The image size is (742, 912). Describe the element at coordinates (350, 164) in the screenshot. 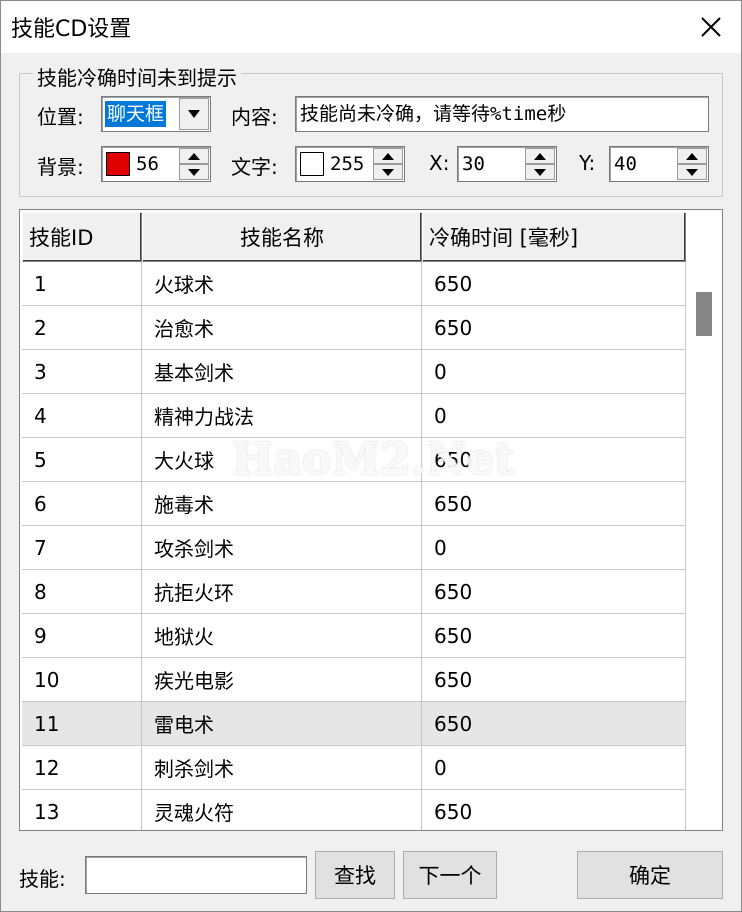

I see `text-color-stepper: 255` at that location.